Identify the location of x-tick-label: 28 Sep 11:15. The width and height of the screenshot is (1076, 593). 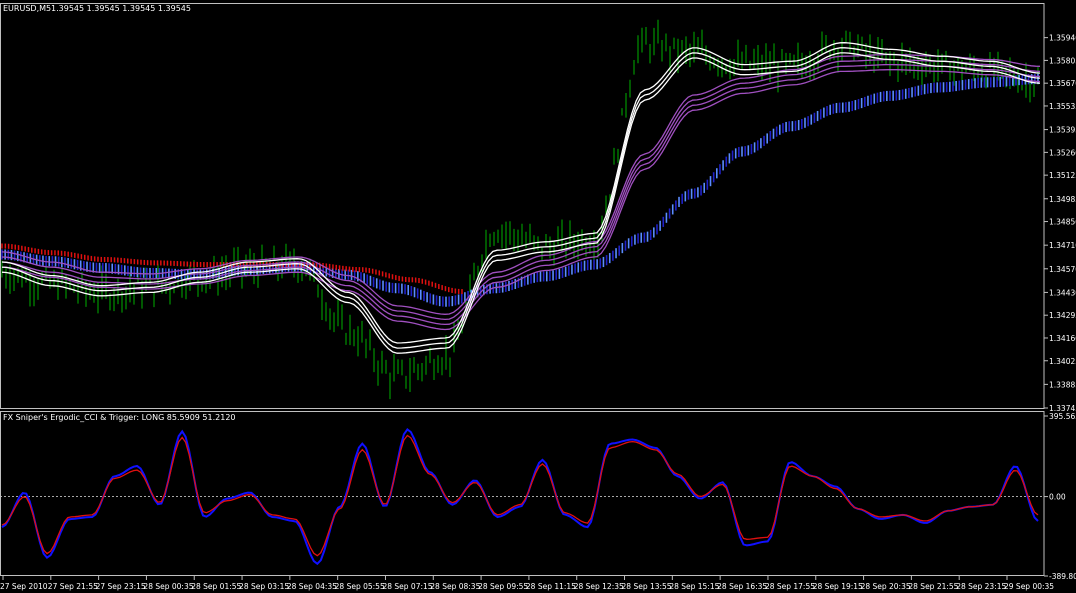
(551, 586).